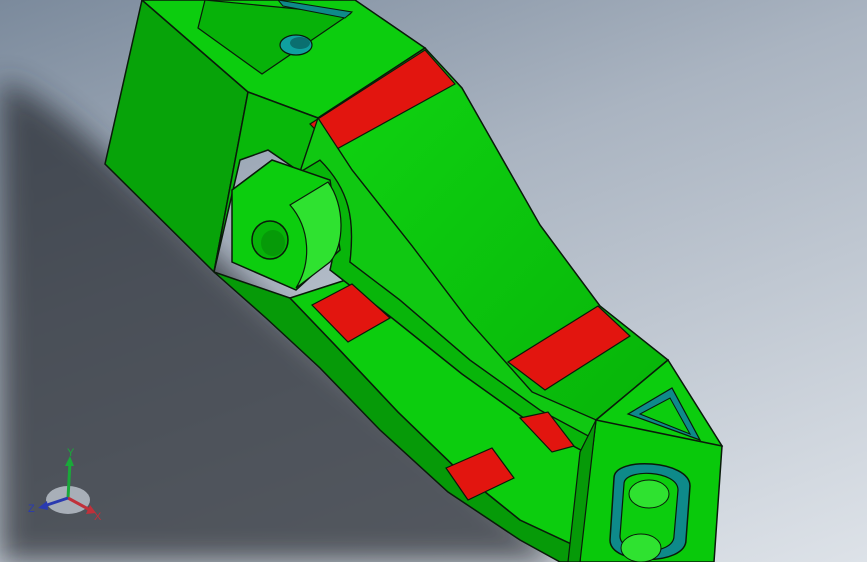 Image resolution: width=867 pixels, height=562 pixels. What do you see at coordinates (649, 494) in the screenshot?
I see `slot-hole-upper` at bounding box center [649, 494].